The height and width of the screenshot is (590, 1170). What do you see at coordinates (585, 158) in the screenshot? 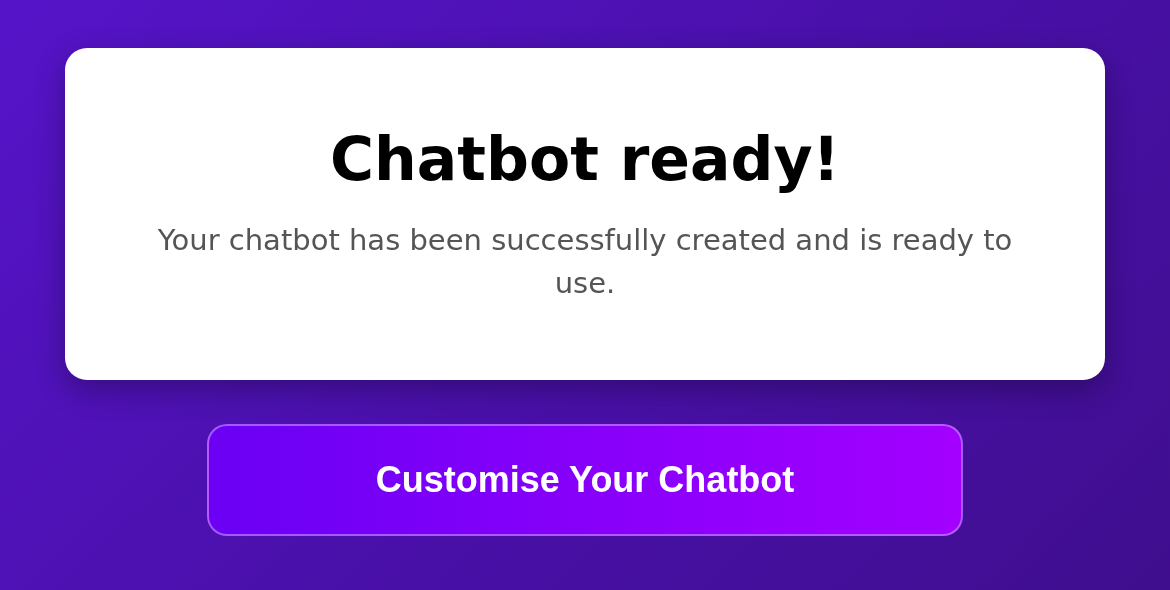
I see `heading: Chatbot ready!` at bounding box center [585, 158].